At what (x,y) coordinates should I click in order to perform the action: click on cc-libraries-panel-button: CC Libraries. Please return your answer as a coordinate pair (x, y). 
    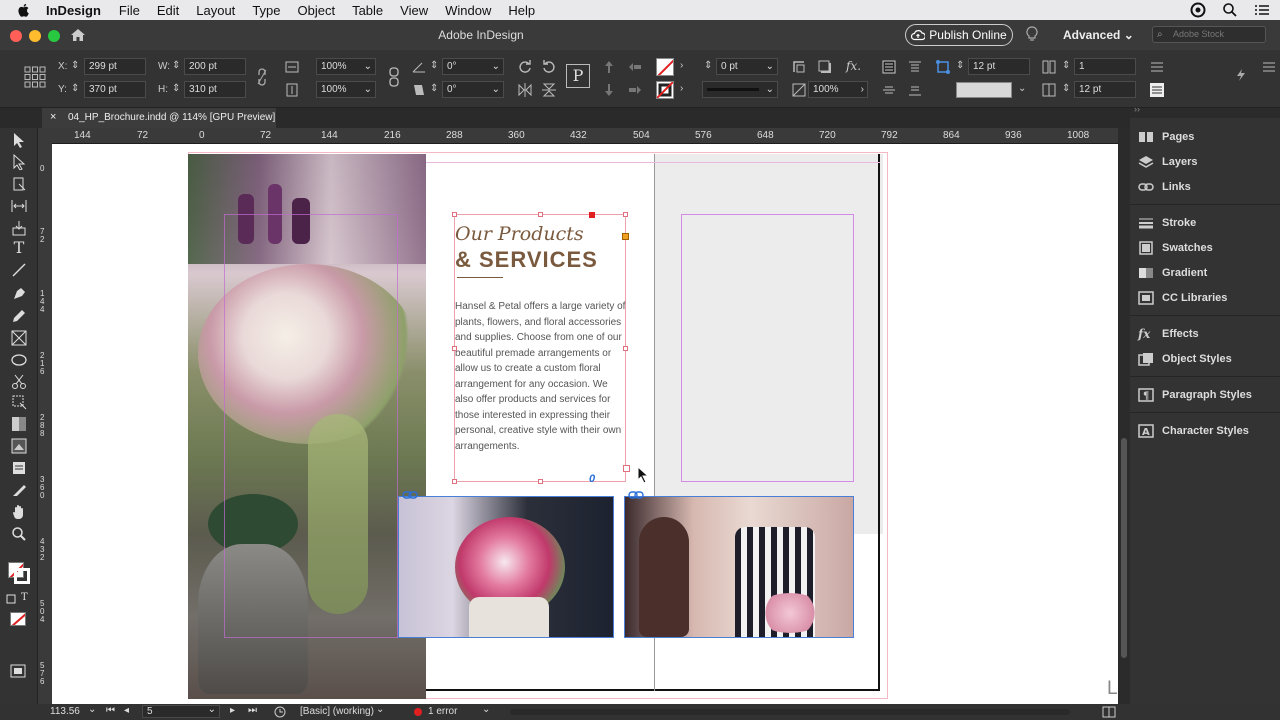
    Looking at the image, I should click on (1182, 298).